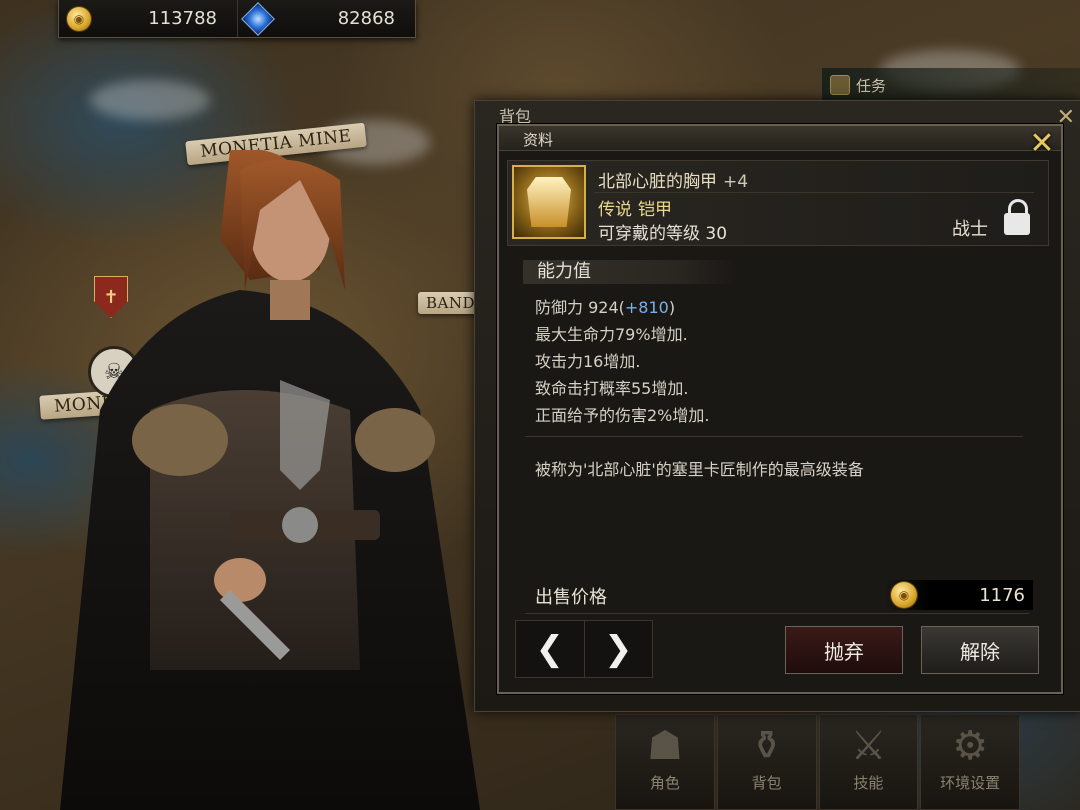 Image resolution: width=1080 pixels, height=810 pixels. What do you see at coordinates (657, 182) in the screenshot?
I see `item-name-text: 北部心脏的胸甲` at bounding box center [657, 182].